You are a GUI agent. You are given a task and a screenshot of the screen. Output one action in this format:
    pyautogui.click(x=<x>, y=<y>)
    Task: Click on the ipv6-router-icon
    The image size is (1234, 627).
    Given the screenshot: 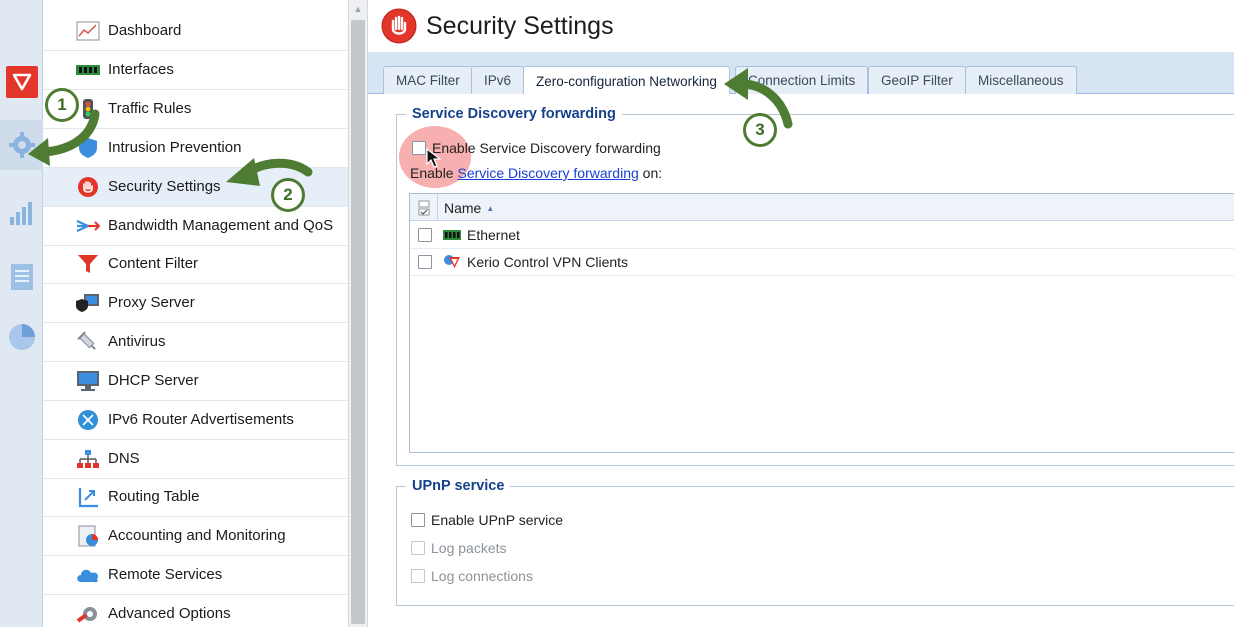 What is the action you would take?
    pyautogui.click(x=88, y=420)
    